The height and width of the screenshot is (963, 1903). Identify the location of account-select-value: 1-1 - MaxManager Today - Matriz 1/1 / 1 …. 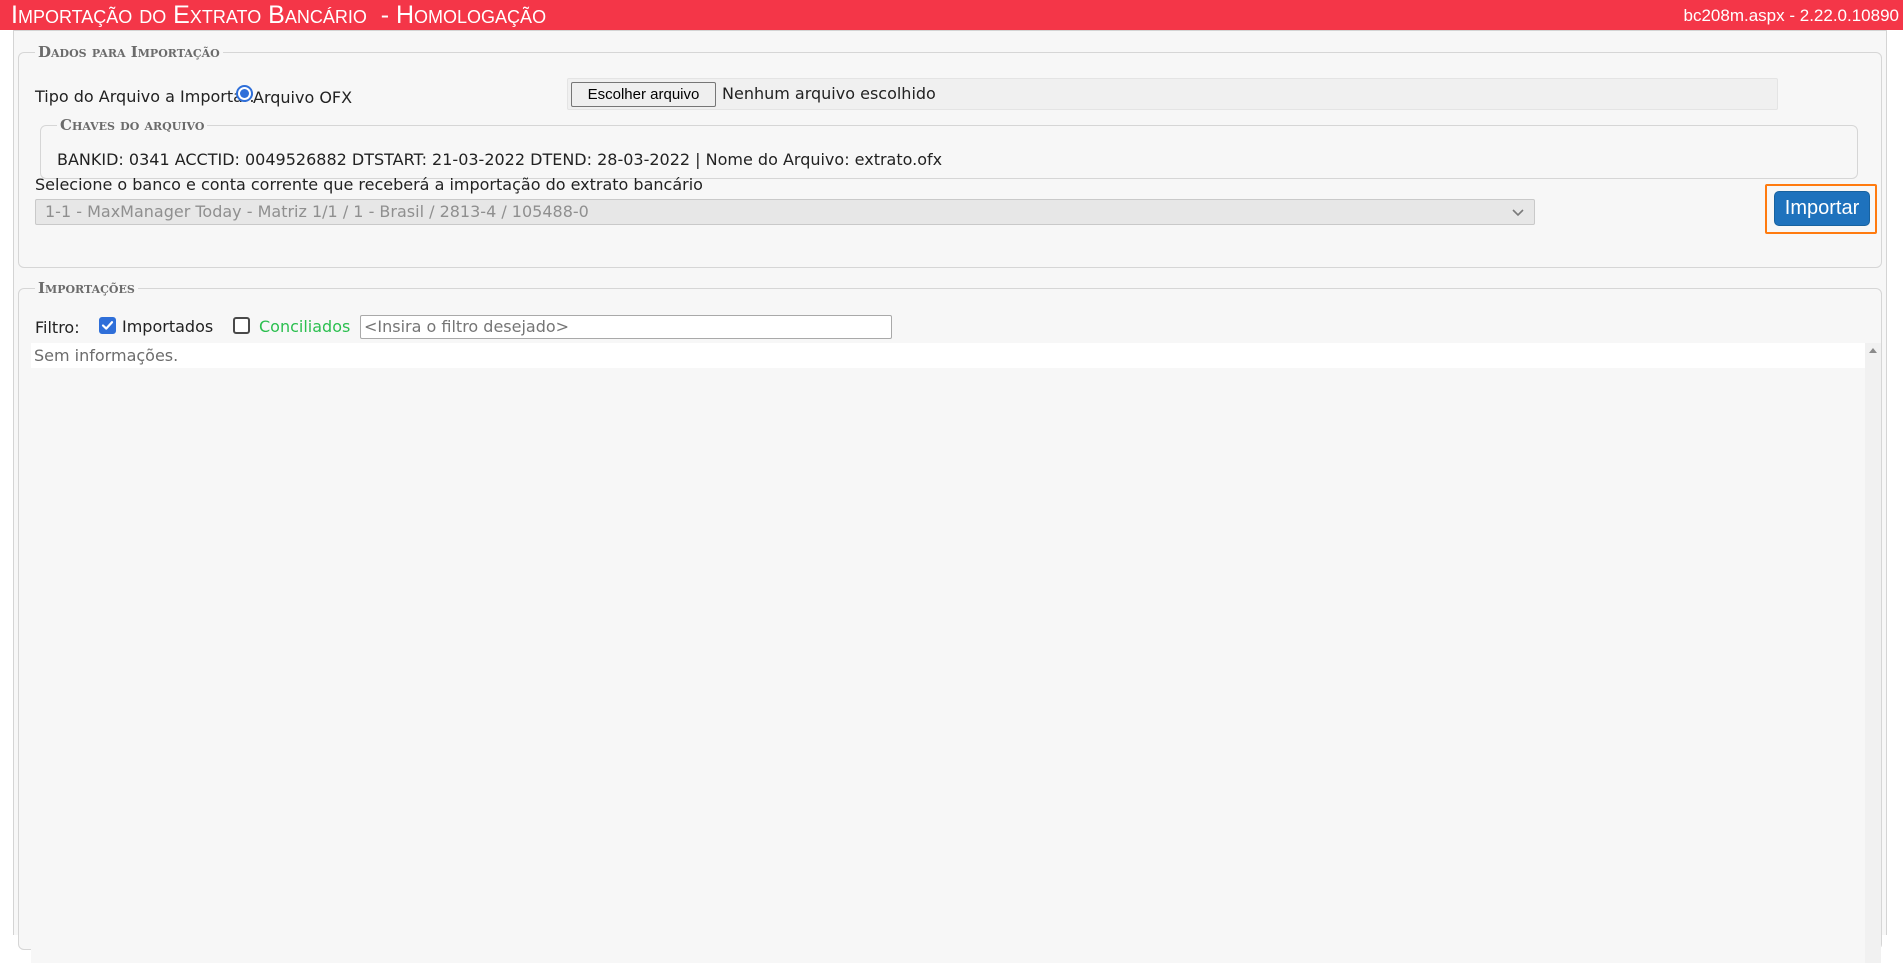
(317, 211).